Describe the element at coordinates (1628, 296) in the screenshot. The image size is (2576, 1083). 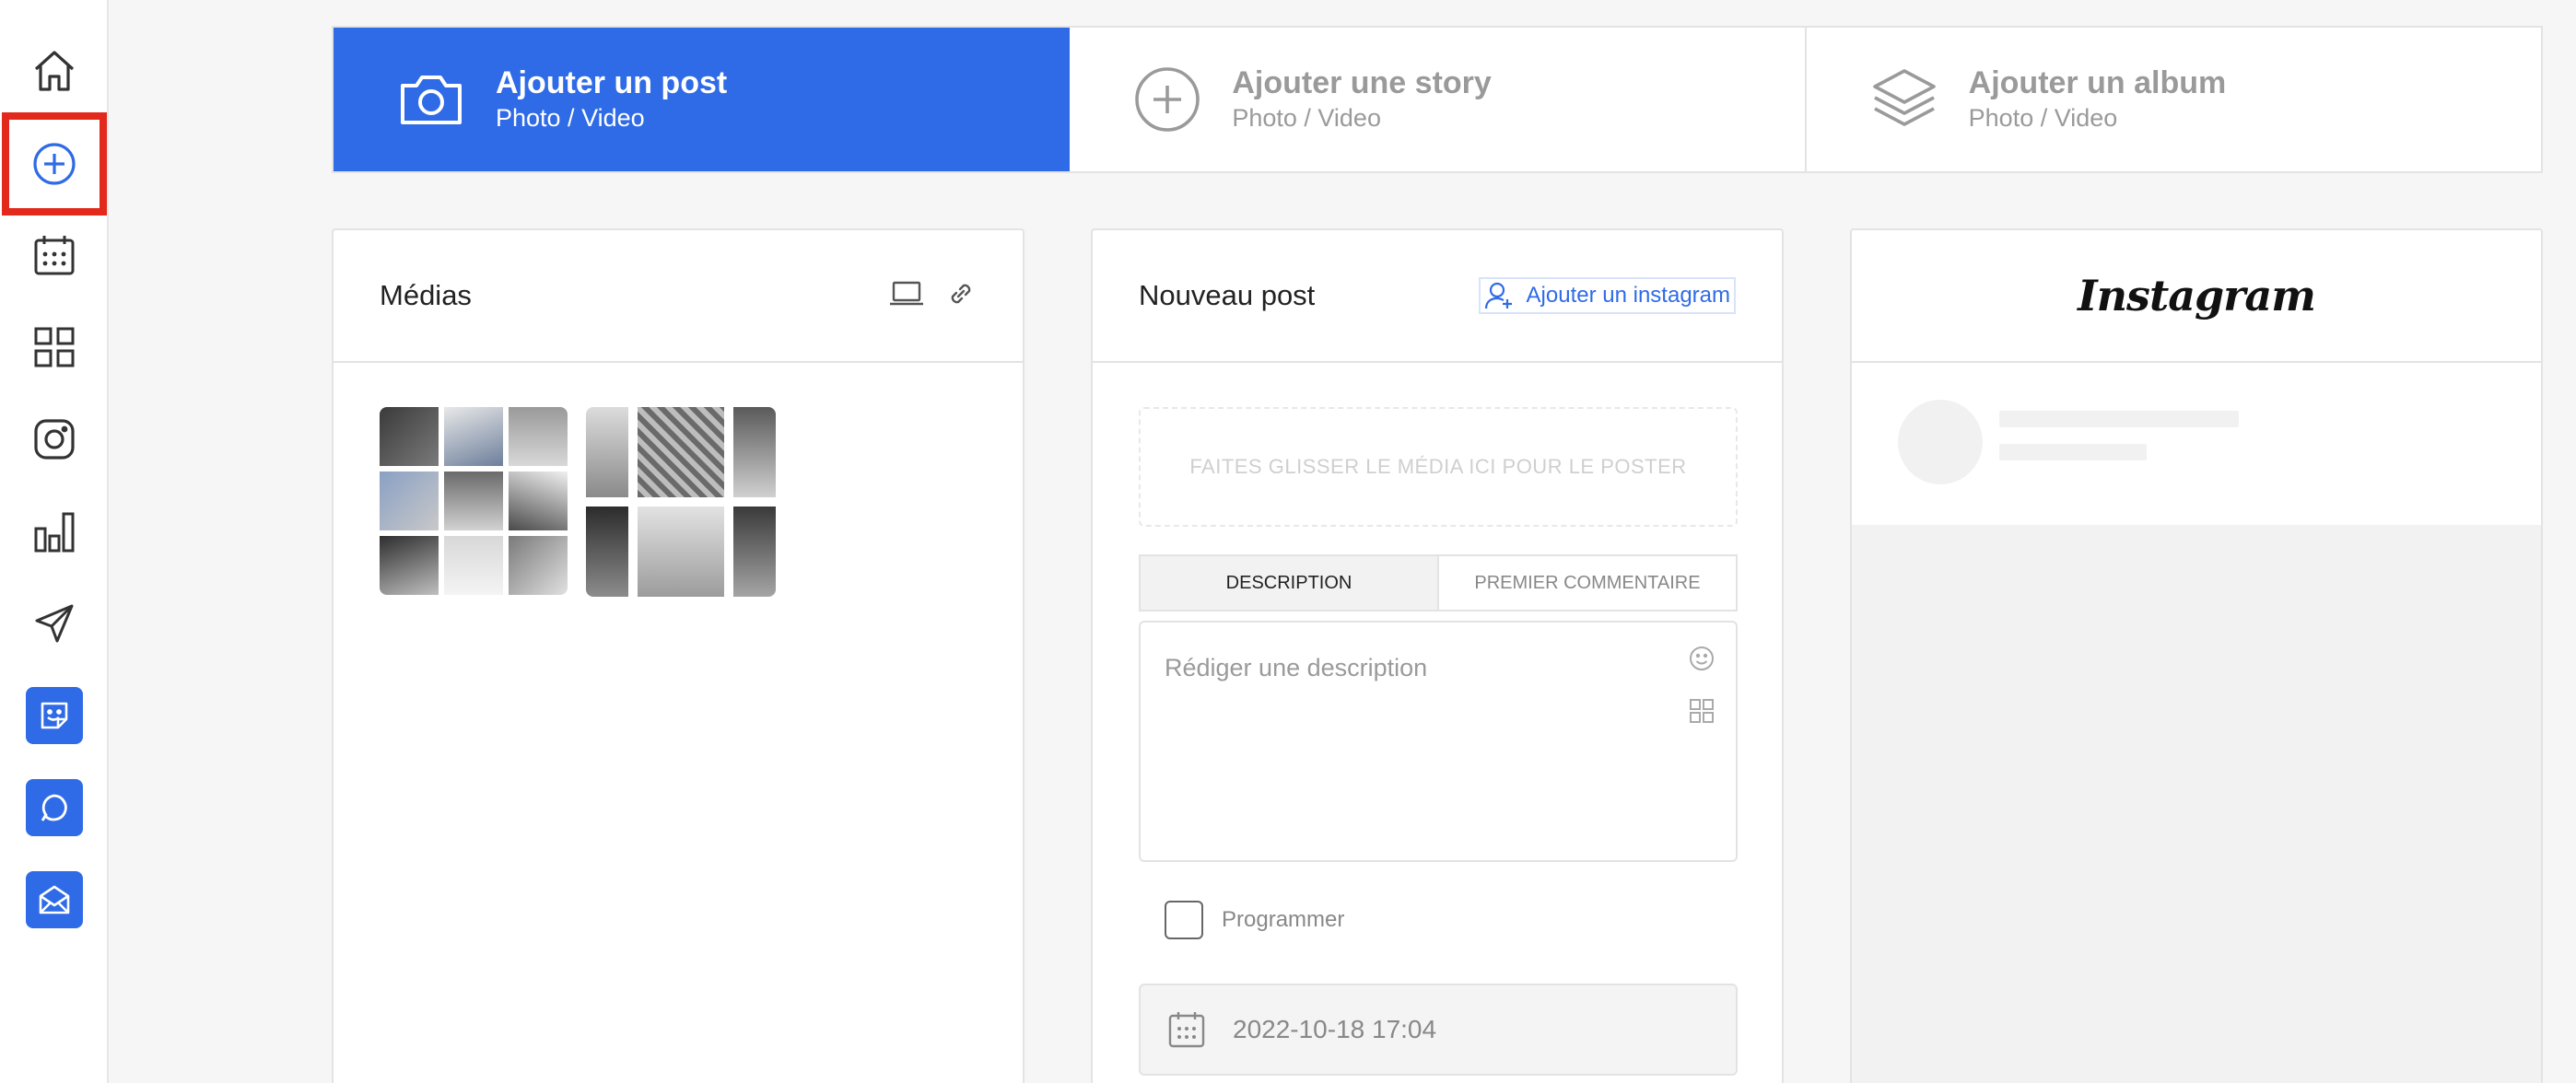
I see `add-instagram-label: Ajouter un instagram` at that location.